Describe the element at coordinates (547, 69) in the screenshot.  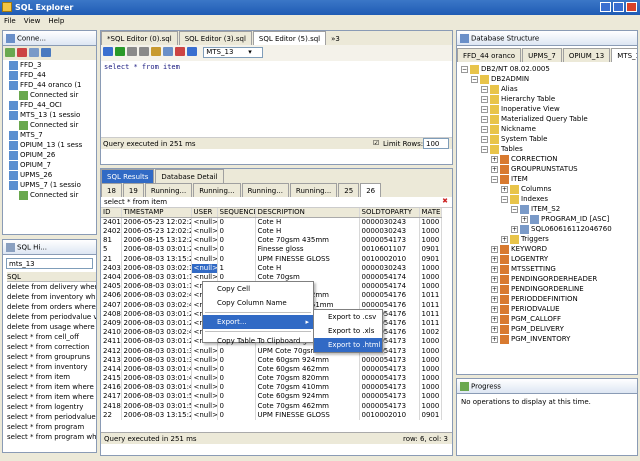
I see `tree-node: − DB2/NT 08.02.0005` at that location.